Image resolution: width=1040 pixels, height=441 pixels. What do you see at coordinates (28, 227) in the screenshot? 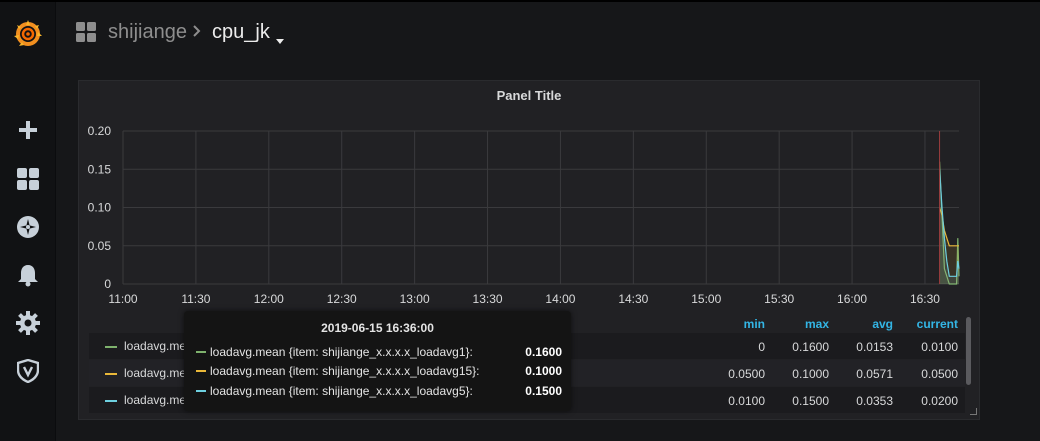
I see `explore-icon` at bounding box center [28, 227].